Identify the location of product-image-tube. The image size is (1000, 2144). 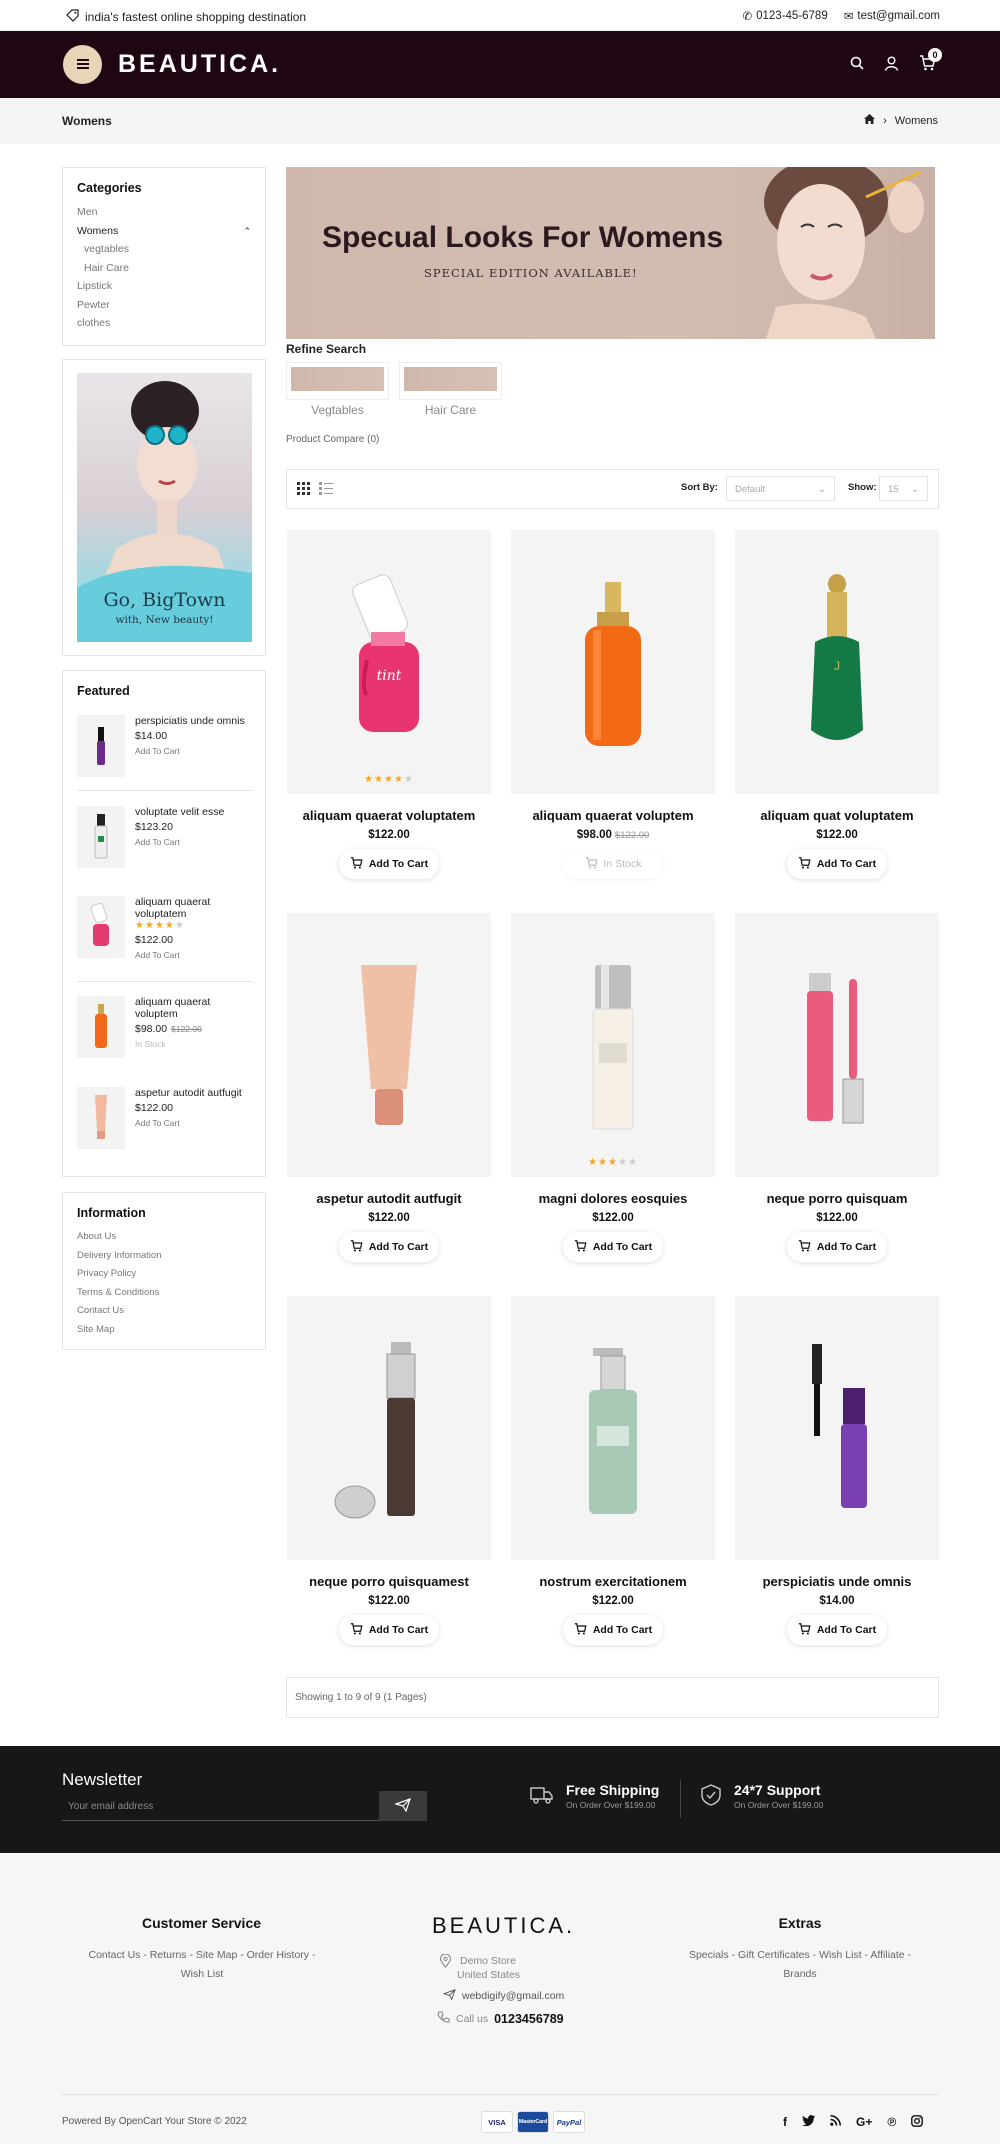
(389, 1045).